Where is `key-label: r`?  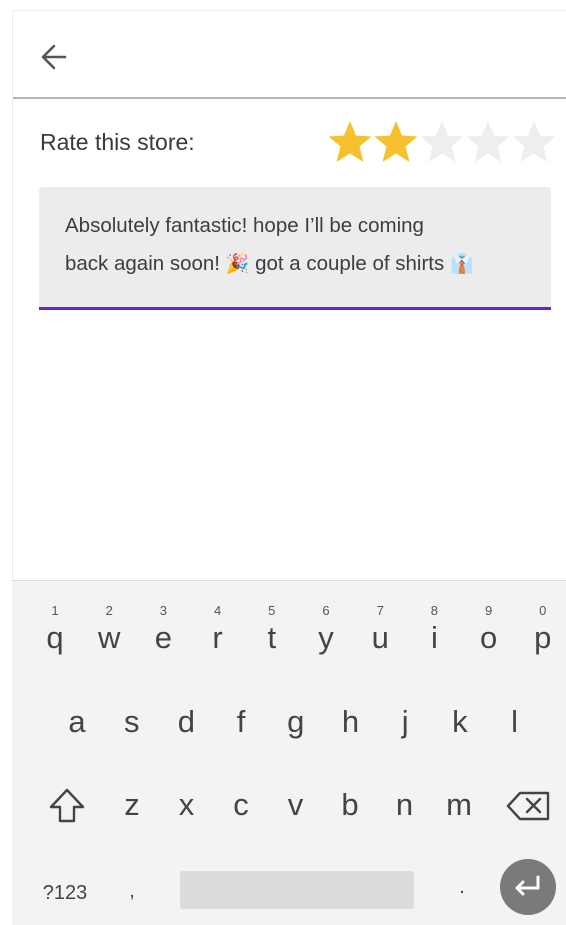 key-label: r is located at coordinates (217, 637).